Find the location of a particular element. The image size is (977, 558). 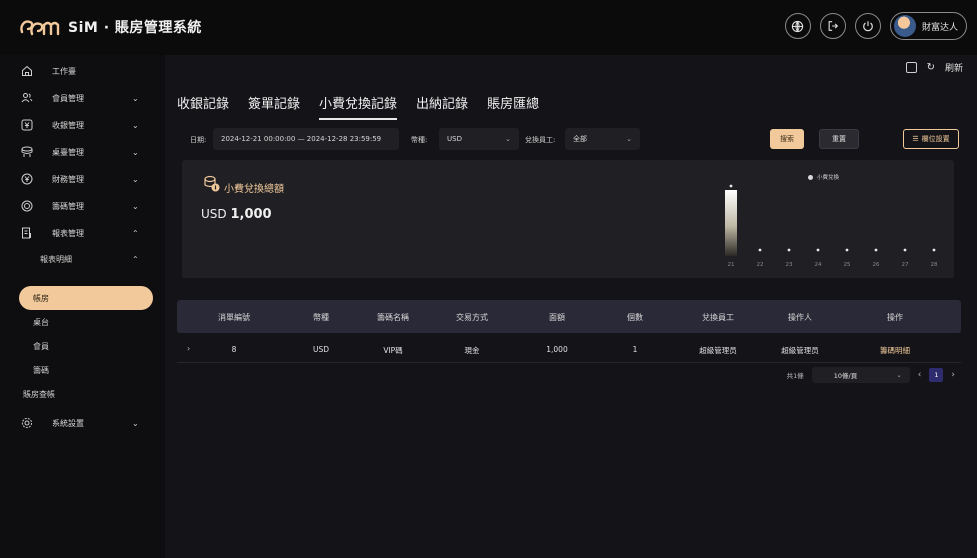

app-logo: SiM · 賬房管理系統 is located at coordinates (110, 27).